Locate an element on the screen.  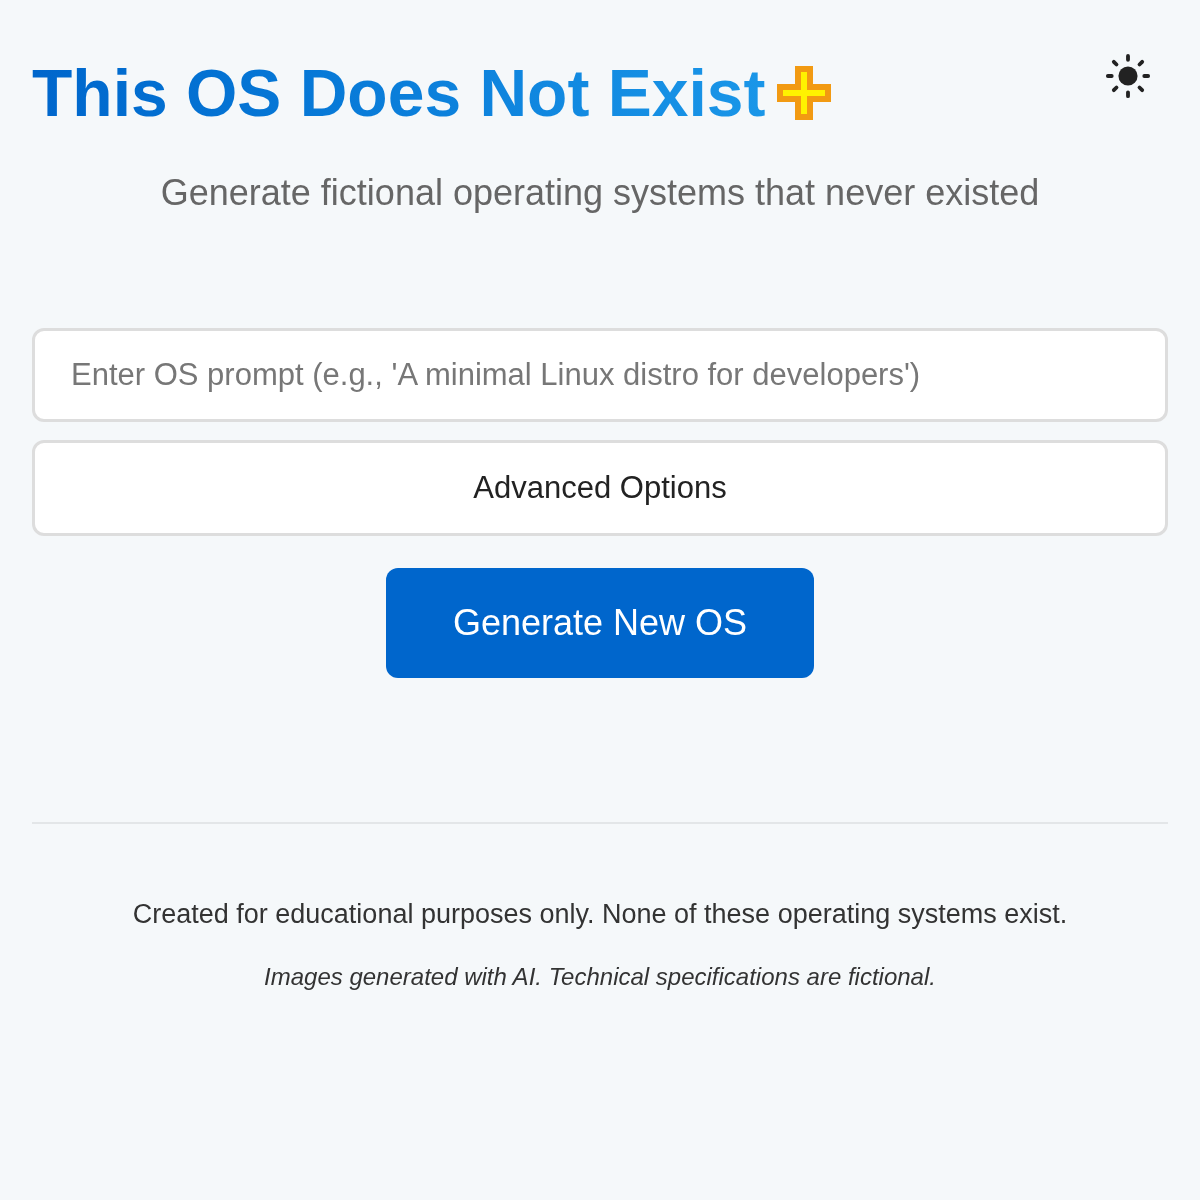
footer-disclaimer: Images generated with AI. Technical specifications are fictional. is located at coordinates (600, 976).